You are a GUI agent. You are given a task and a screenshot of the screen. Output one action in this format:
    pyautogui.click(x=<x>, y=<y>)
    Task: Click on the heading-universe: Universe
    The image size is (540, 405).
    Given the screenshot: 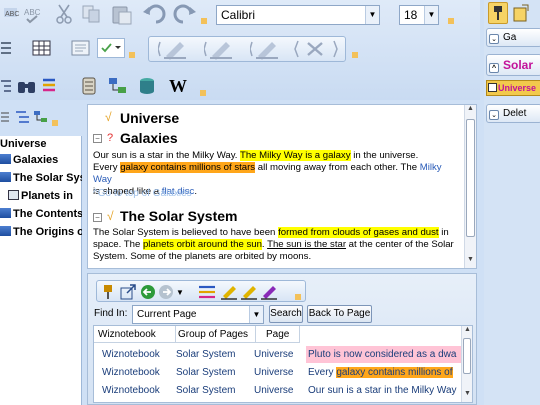 What is the action you would take?
    pyautogui.click(x=150, y=118)
    